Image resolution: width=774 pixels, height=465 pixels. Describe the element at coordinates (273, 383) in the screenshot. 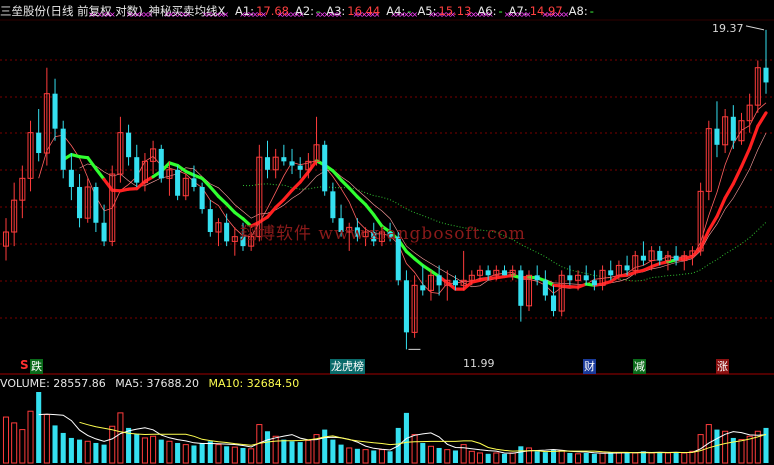

I see `ma10-value: 32684.50` at that location.